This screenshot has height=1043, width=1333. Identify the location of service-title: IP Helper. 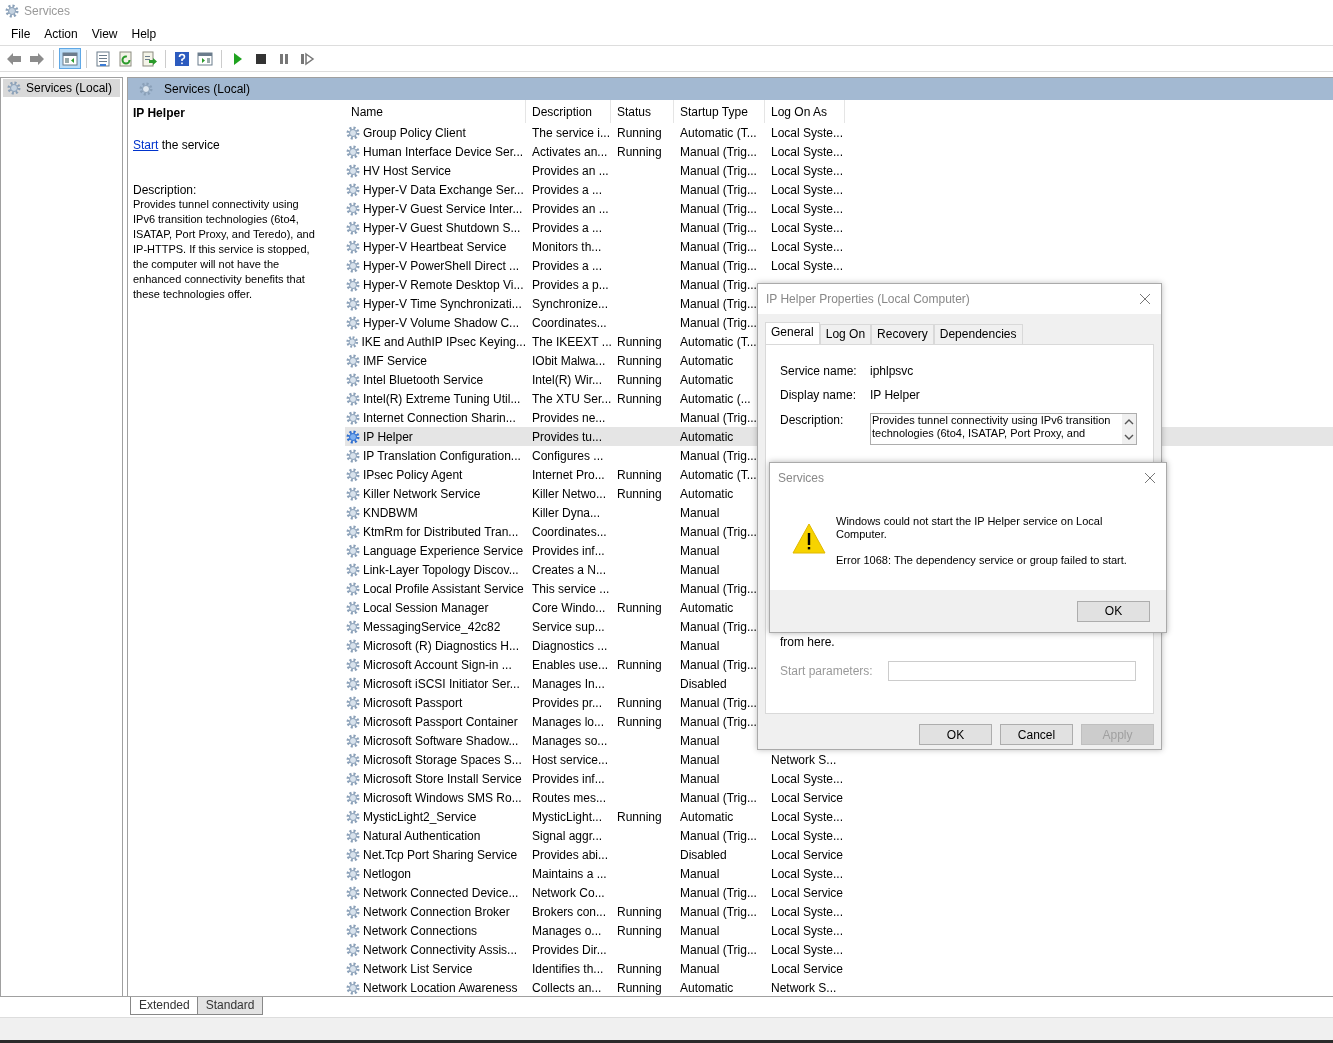
(159, 113).